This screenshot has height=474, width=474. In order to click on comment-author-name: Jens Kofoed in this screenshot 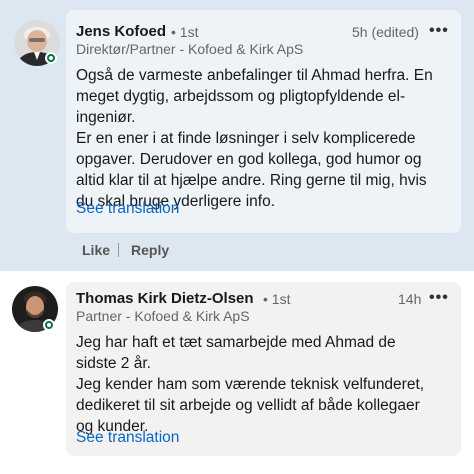, I will do `click(121, 31)`.